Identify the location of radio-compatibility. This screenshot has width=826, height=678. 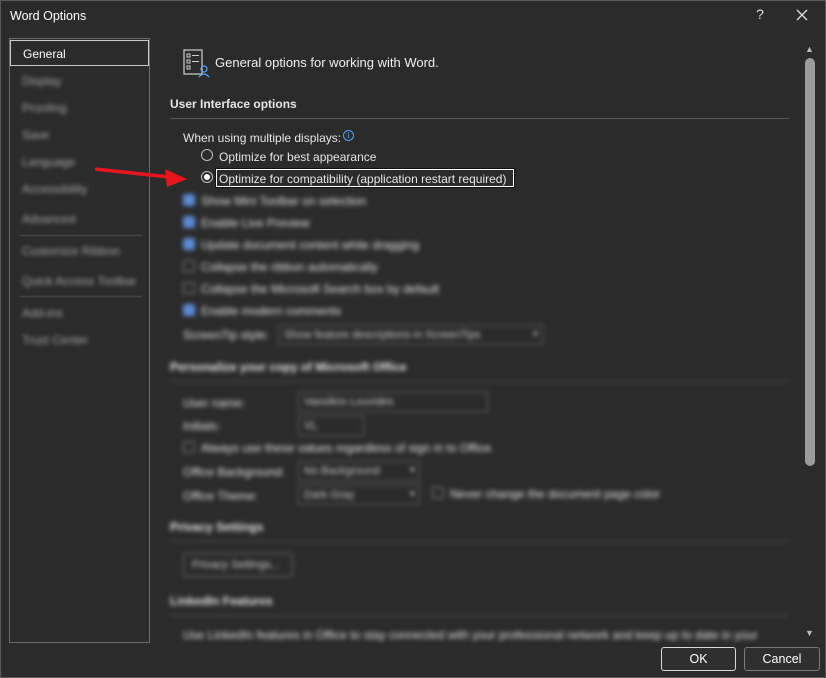
(207, 177).